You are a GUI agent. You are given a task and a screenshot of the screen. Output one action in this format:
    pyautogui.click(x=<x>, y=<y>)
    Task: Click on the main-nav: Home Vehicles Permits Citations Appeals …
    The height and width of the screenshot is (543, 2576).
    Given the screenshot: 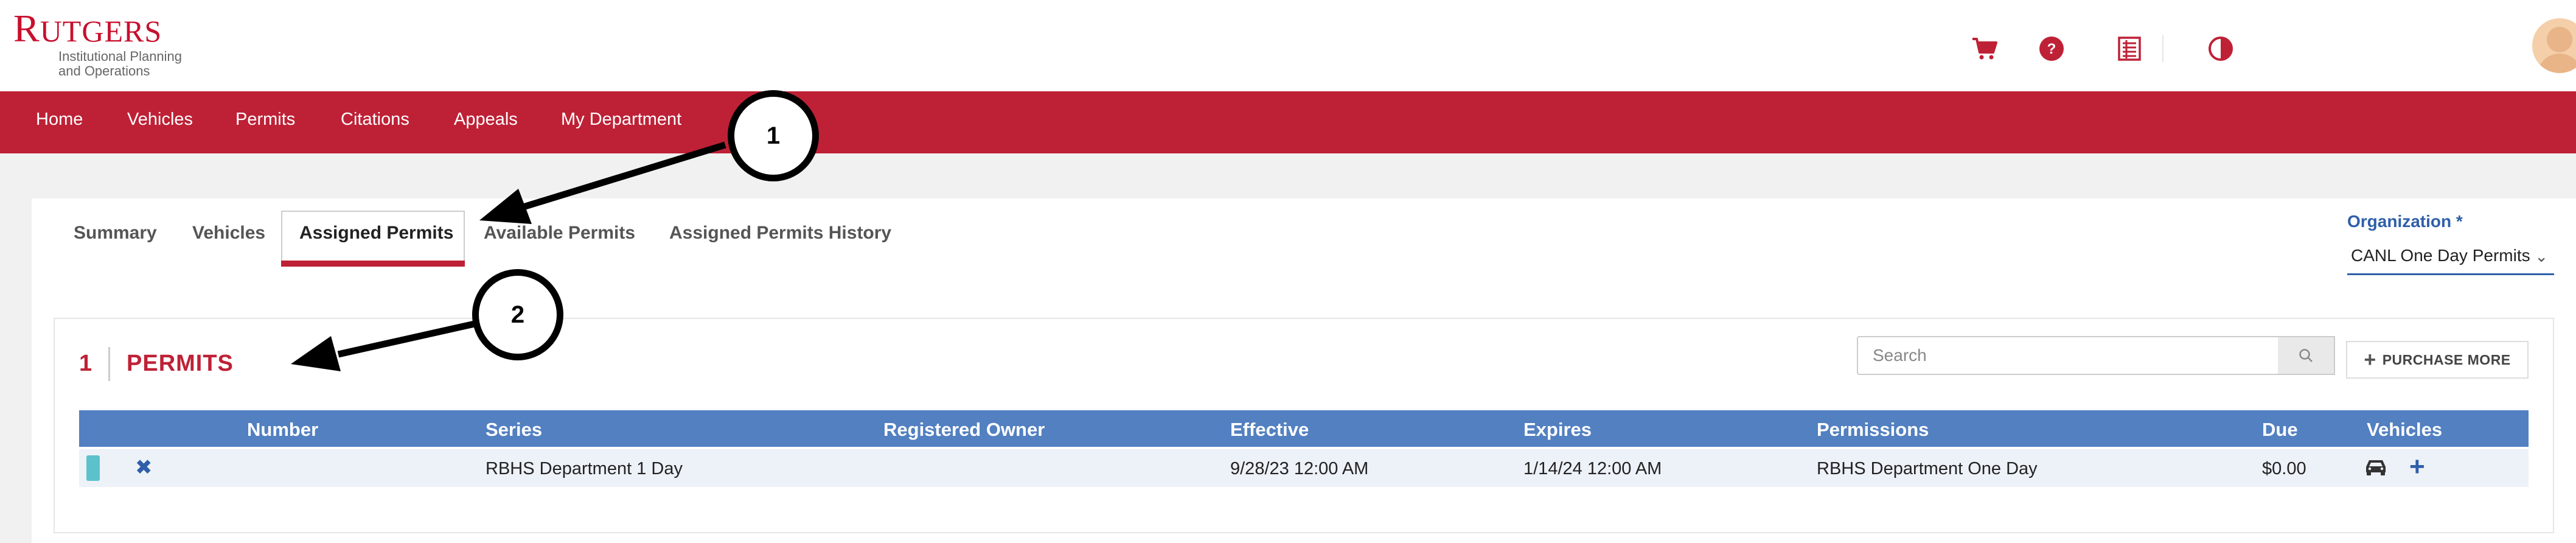 What is the action you would take?
    pyautogui.click(x=1288, y=122)
    